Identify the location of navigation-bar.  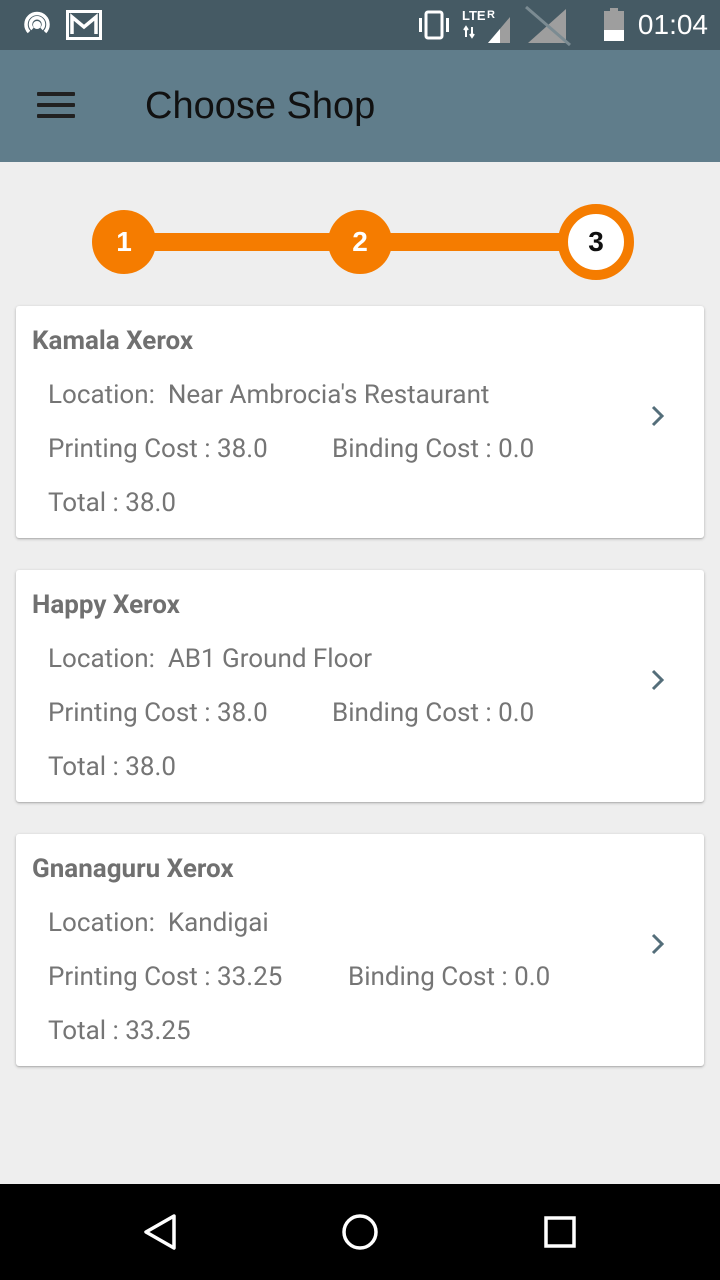
(360, 1232).